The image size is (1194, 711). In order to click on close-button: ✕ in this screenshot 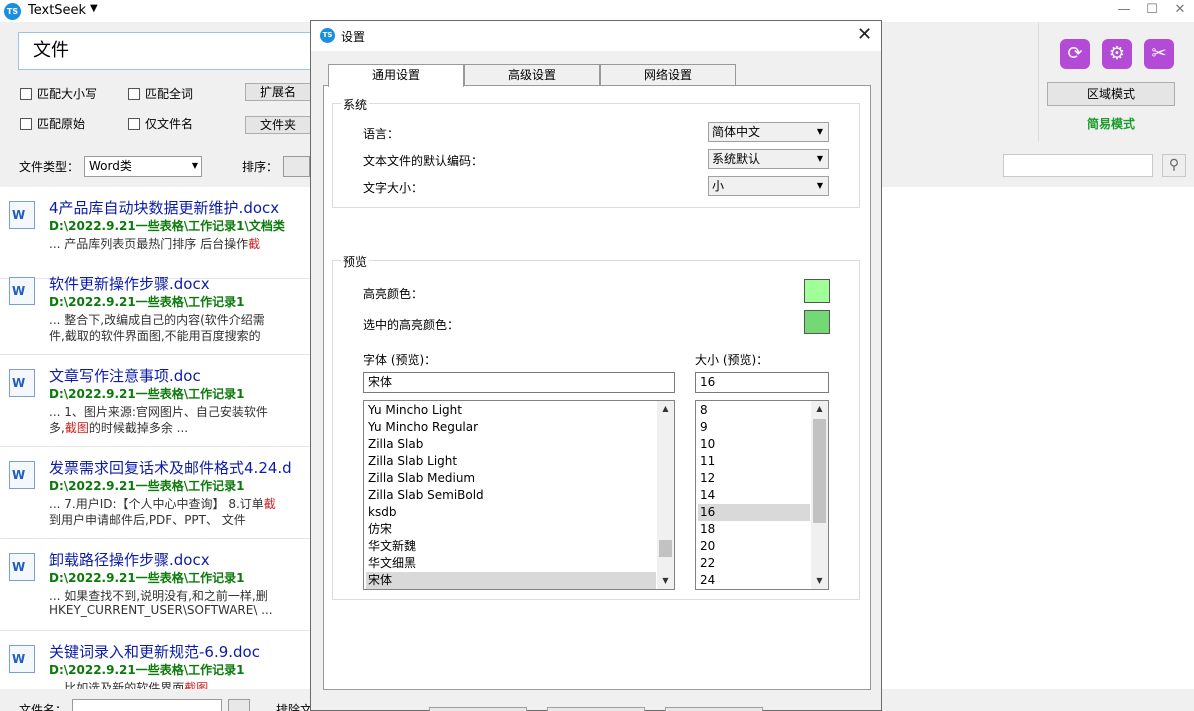, I will do `click(1180, 11)`.